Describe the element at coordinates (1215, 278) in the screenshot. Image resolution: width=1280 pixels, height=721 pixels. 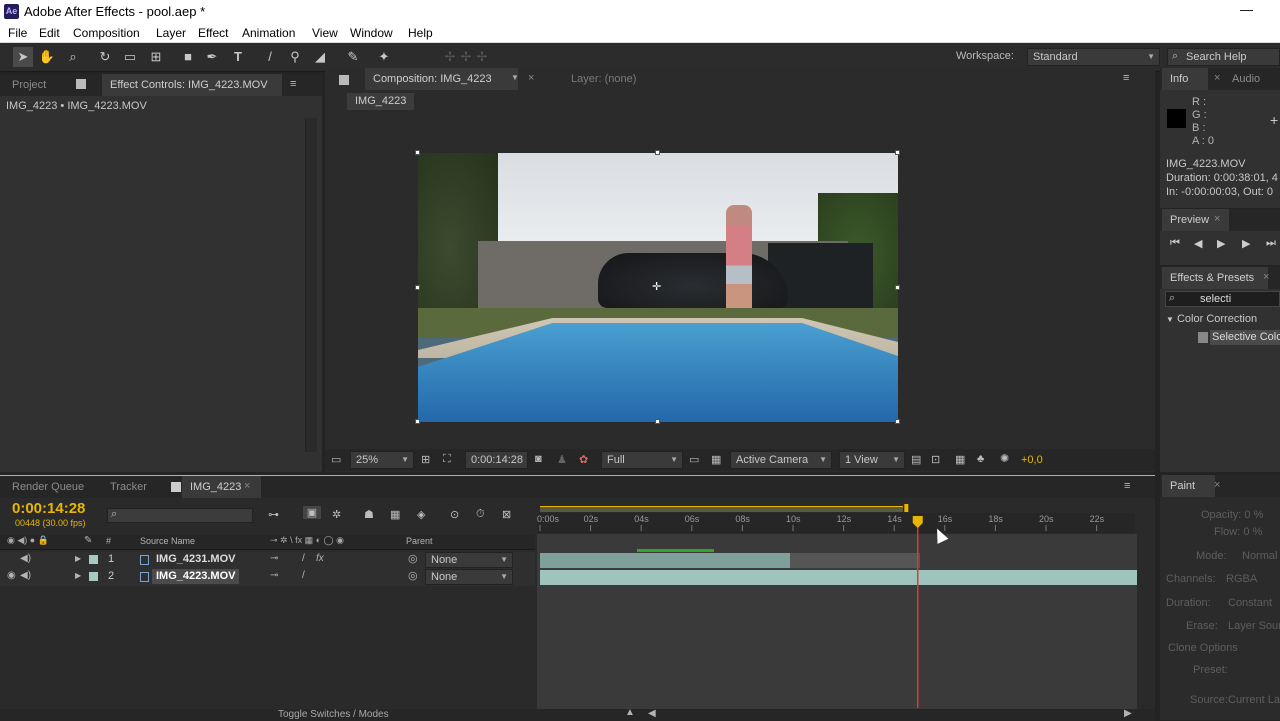
I see `tab-effects-presets: Effects & Presets` at that location.